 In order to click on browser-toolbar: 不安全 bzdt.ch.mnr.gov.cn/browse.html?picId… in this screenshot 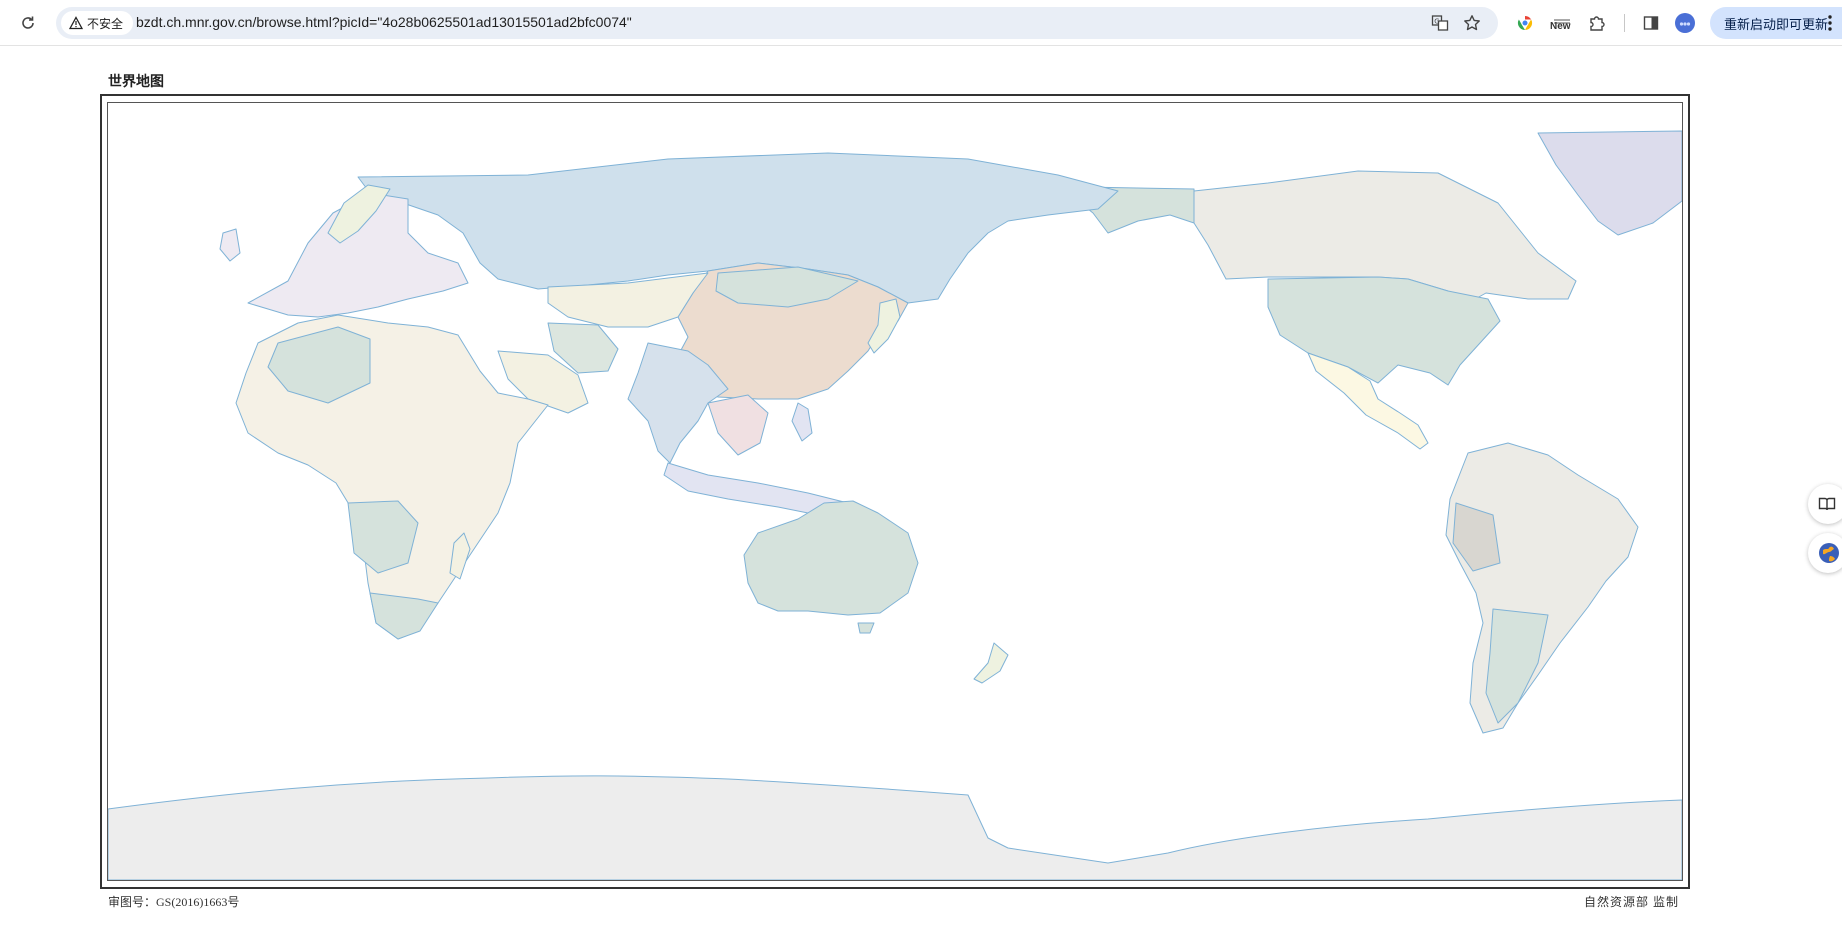, I will do `click(921, 23)`.